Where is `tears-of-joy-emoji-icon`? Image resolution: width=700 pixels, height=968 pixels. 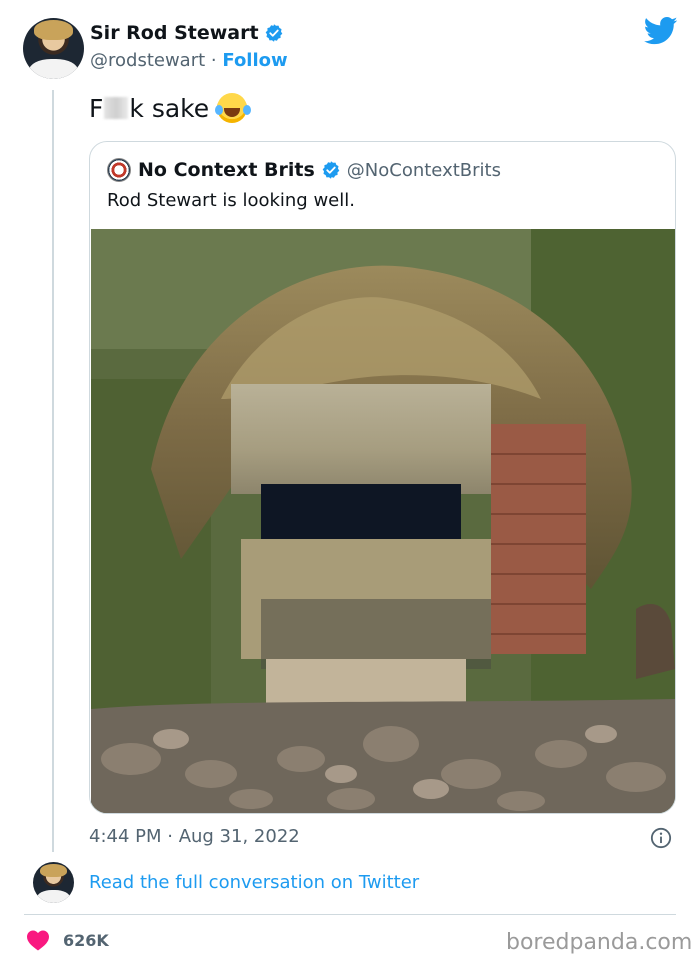
tears-of-joy-emoji-icon is located at coordinates (231, 108).